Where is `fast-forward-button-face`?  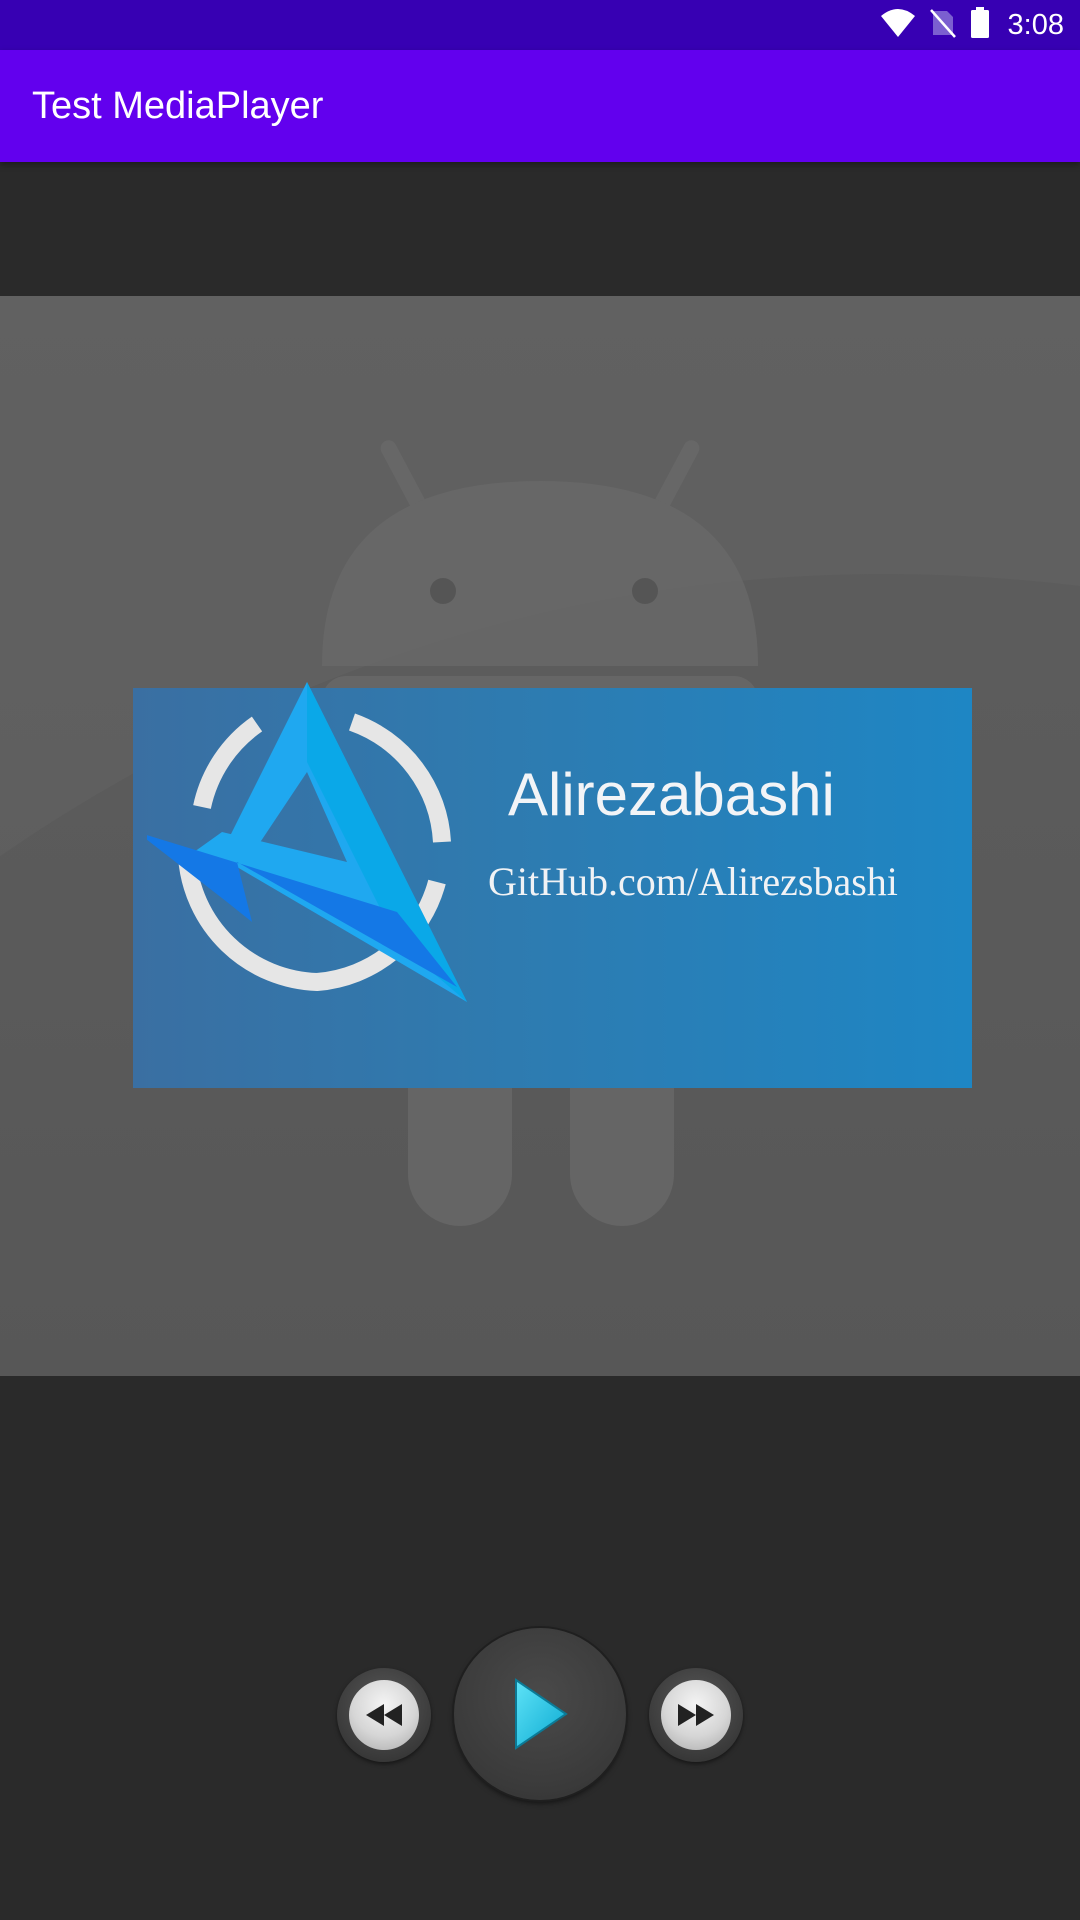
fast-forward-button-face is located at coordinates (696, 1715).